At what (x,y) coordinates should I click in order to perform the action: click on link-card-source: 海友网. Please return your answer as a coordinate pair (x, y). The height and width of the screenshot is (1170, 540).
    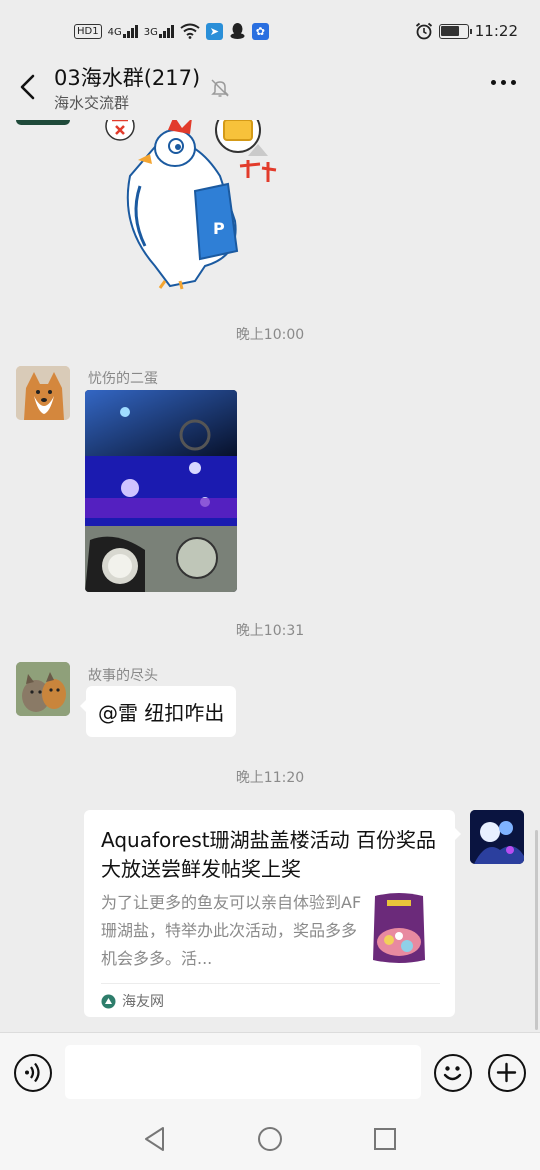
    Looking at the image, I should click on (132, 1001).